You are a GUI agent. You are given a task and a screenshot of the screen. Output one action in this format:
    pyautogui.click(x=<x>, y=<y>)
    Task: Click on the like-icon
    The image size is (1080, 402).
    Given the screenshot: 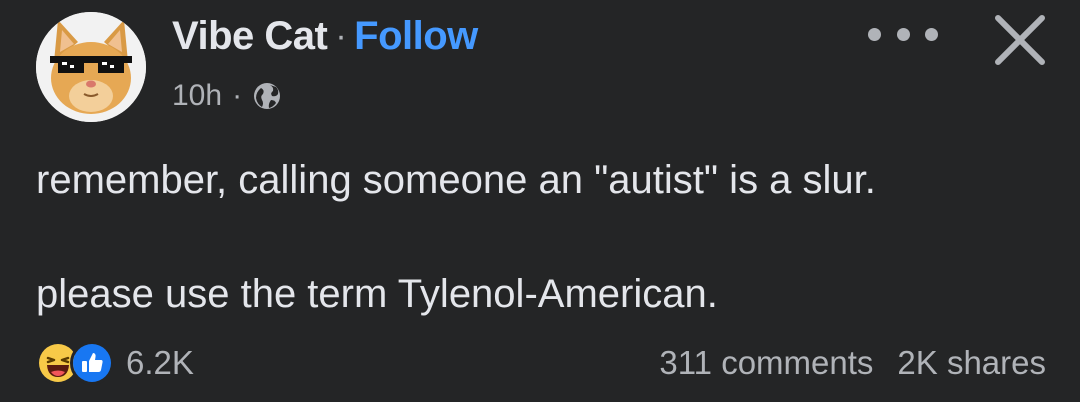 What is the action you would take?
    pyautogui.click(x=92, y=363)
    